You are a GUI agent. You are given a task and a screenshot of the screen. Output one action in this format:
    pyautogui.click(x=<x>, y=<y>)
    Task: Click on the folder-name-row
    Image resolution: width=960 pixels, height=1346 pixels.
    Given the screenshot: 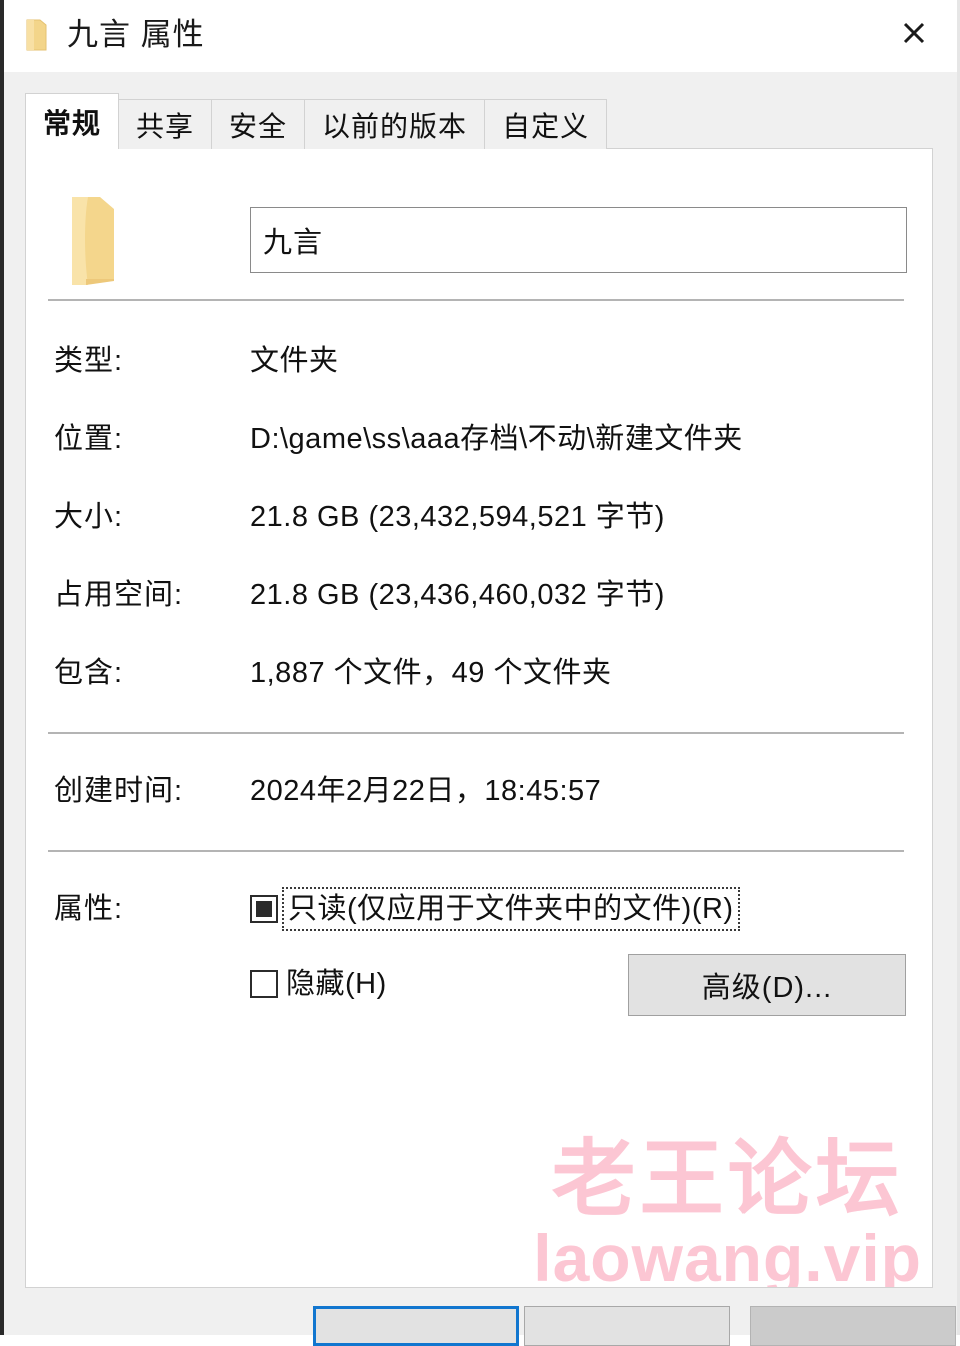 What is the action you would take?
    pyautogui.click(x=479, y=240)
    